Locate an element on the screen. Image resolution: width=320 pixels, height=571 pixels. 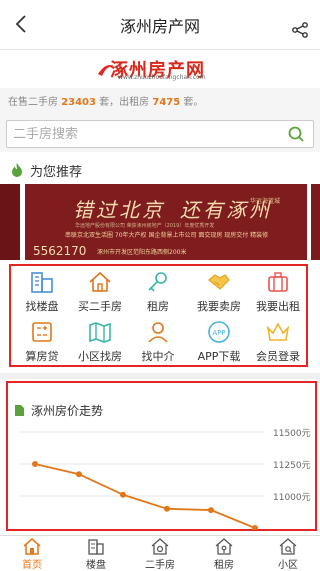
tab-used-homes: 二手房 is located at coordinates (160, 554).